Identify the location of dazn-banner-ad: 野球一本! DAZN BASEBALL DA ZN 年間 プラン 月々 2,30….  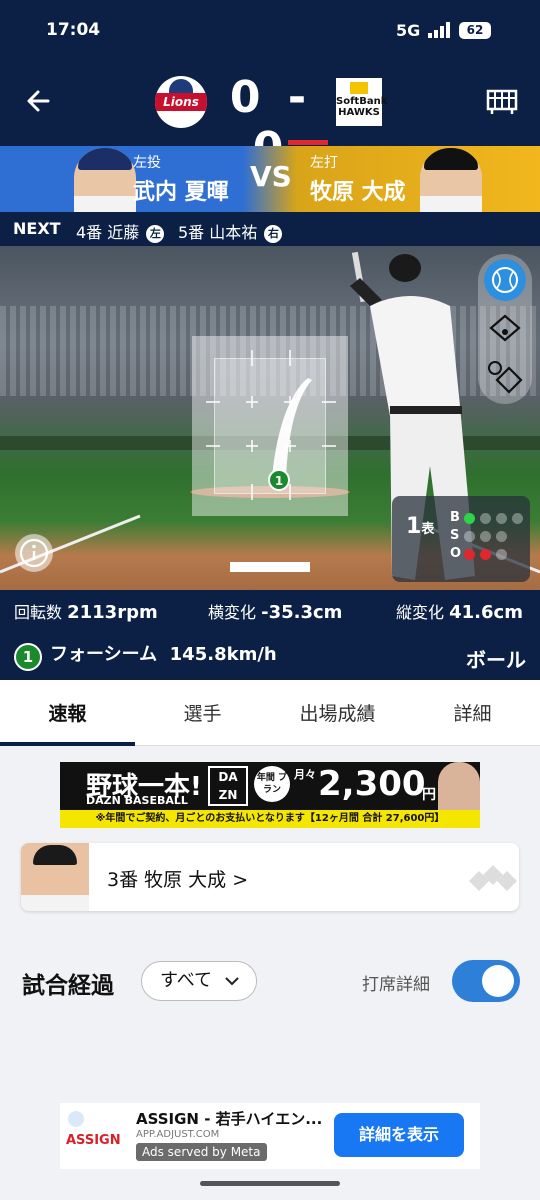
(270, 795).